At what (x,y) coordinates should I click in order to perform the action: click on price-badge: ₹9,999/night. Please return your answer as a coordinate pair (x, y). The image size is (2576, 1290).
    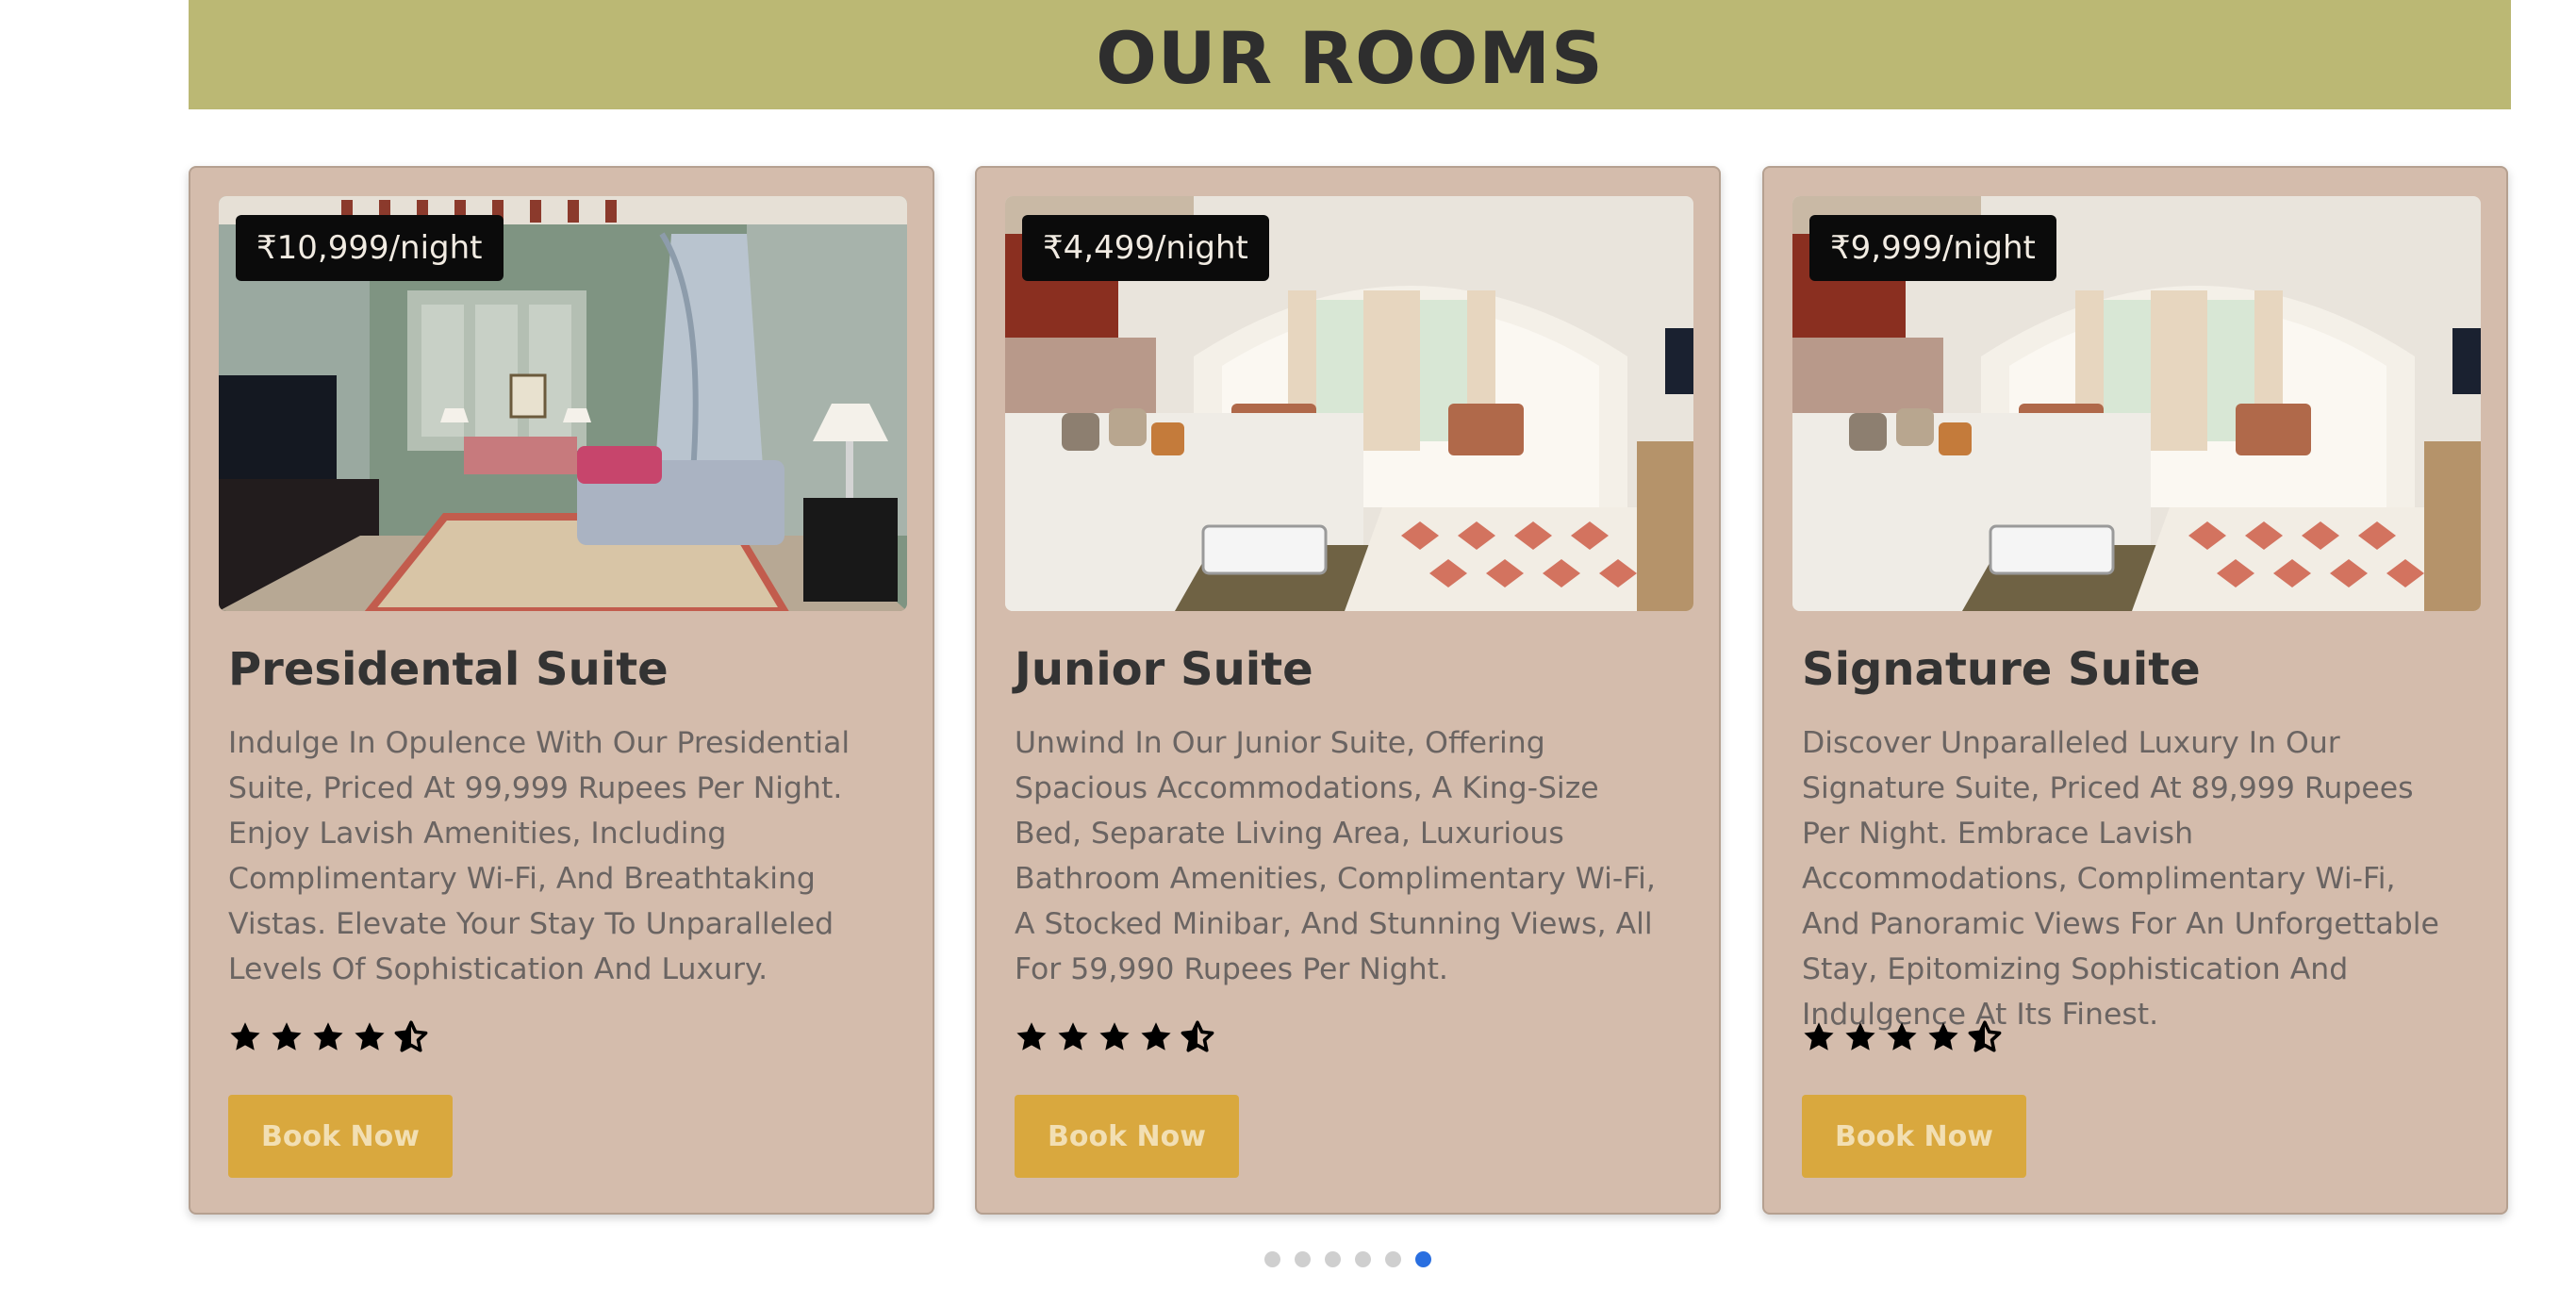
    Looking at the image, I should click on (1932, 248).